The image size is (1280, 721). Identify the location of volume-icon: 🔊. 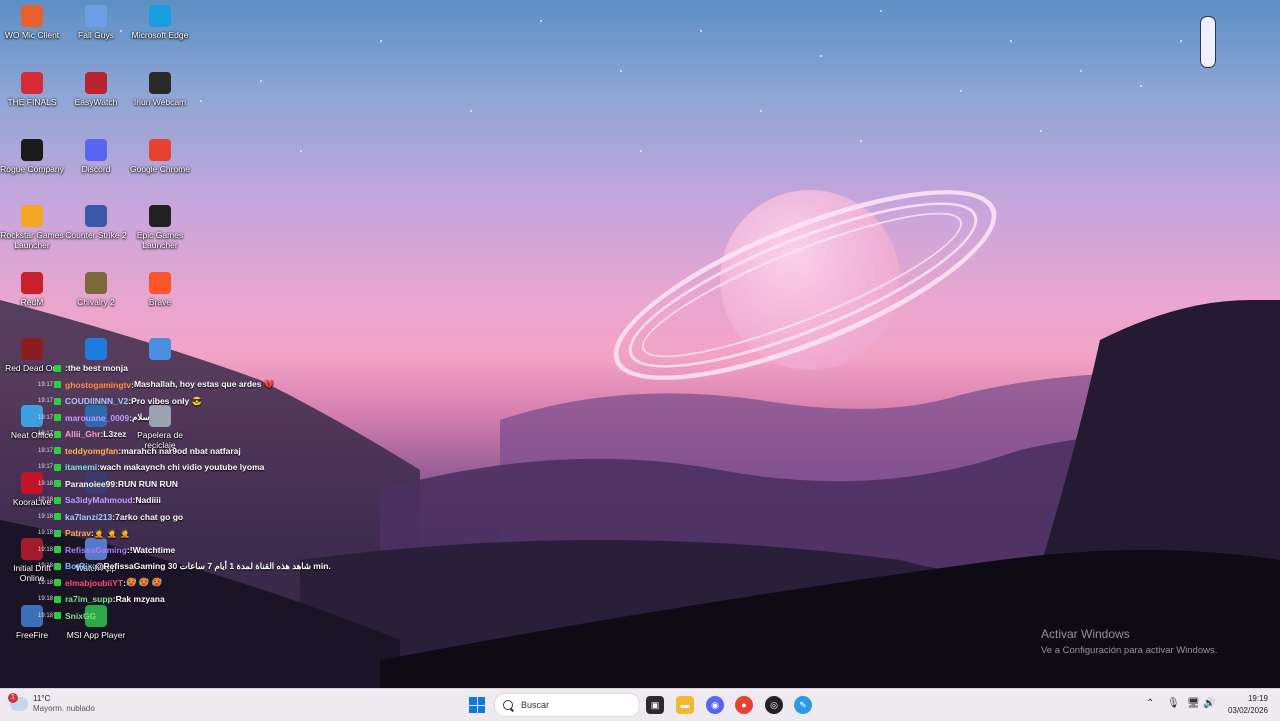
(1209, 703).